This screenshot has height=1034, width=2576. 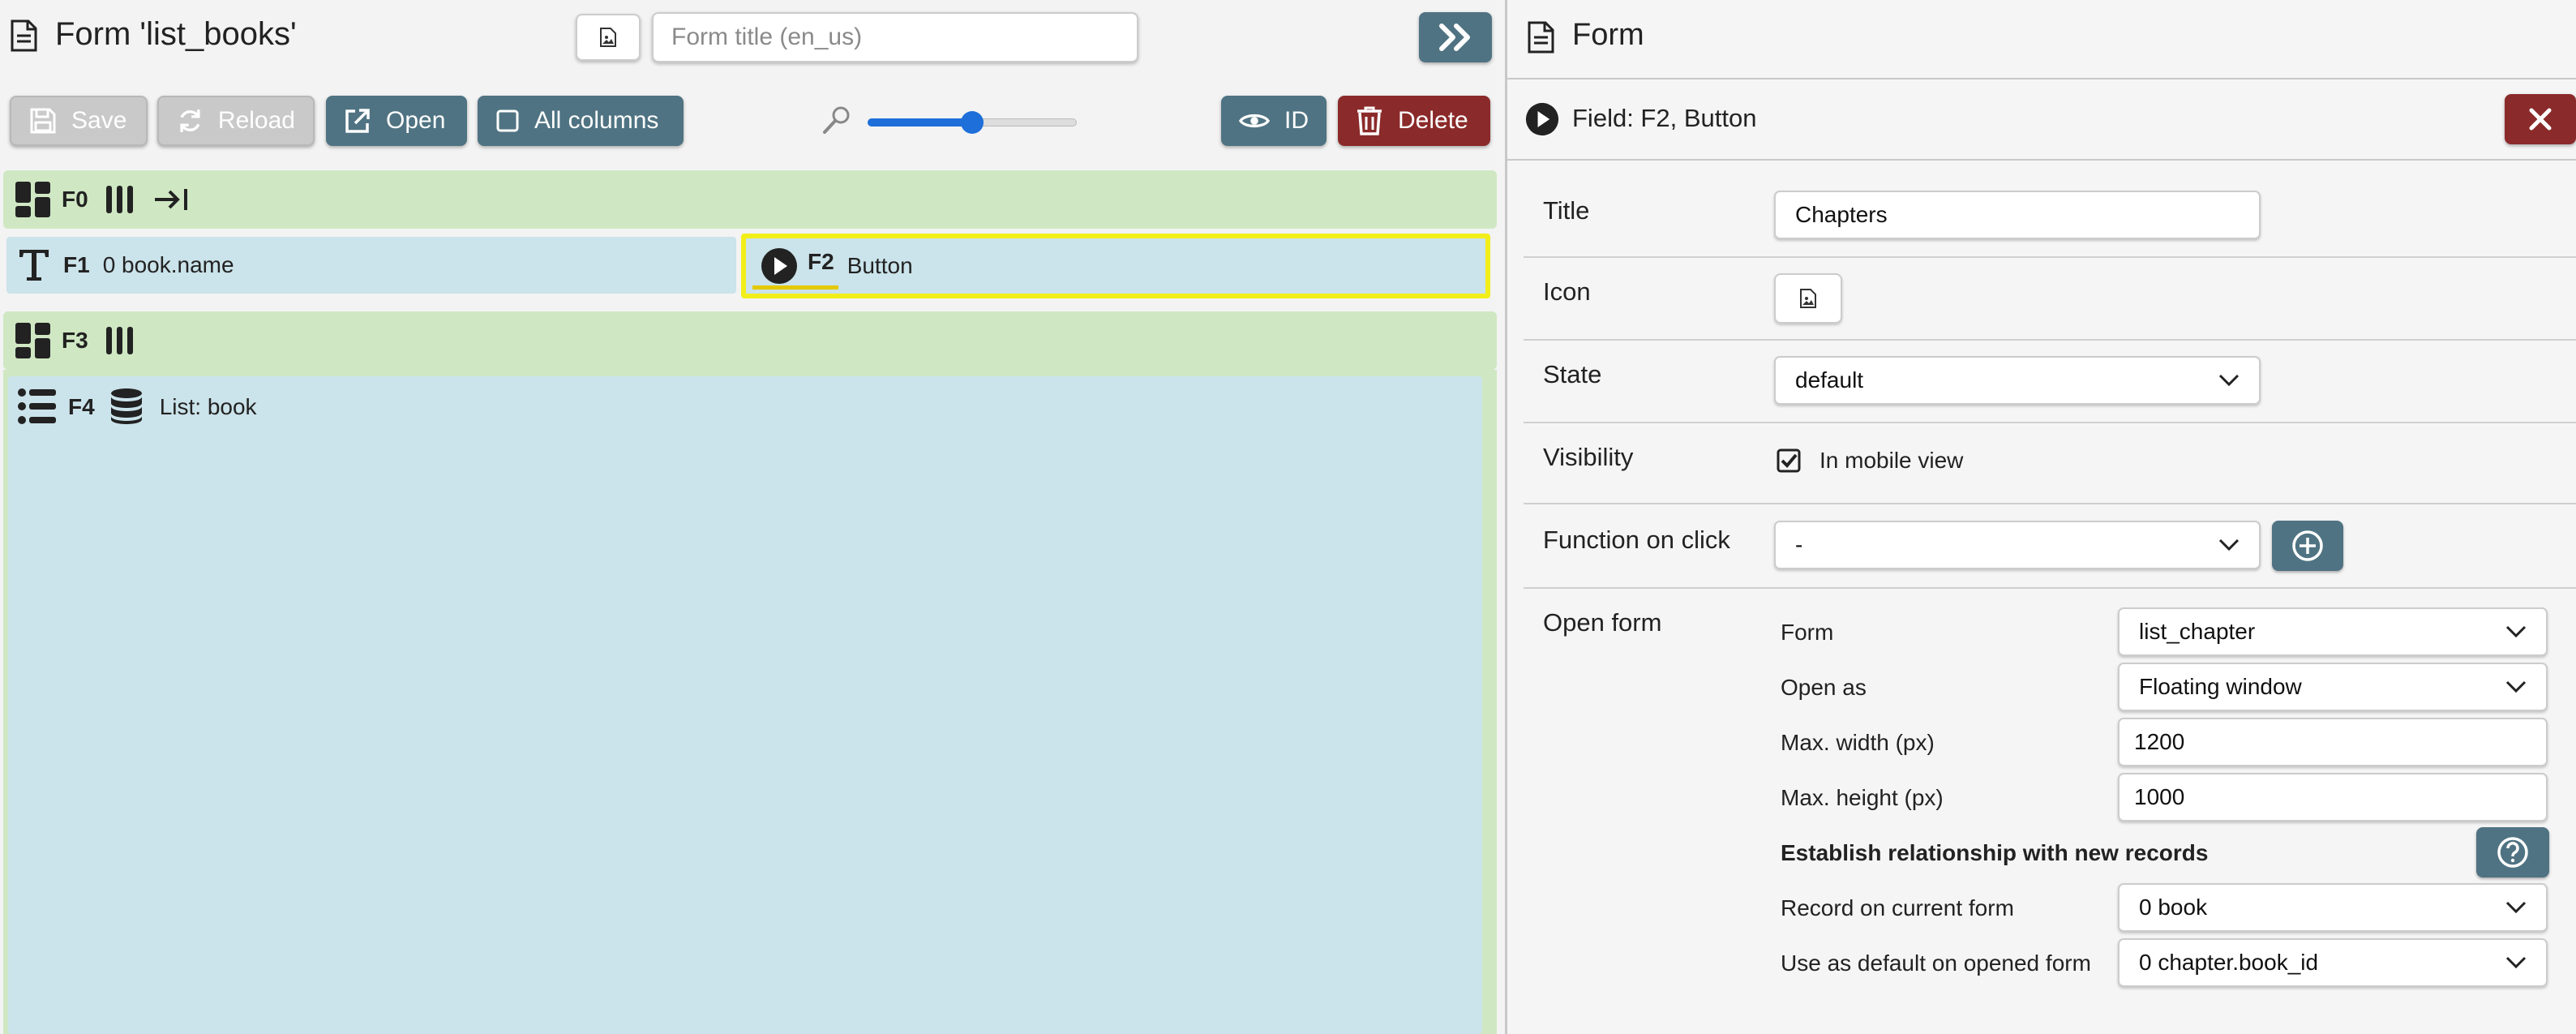 I want to click on mobile-visibility-checkbox: In mobile view, so click(x=1869, y=461).